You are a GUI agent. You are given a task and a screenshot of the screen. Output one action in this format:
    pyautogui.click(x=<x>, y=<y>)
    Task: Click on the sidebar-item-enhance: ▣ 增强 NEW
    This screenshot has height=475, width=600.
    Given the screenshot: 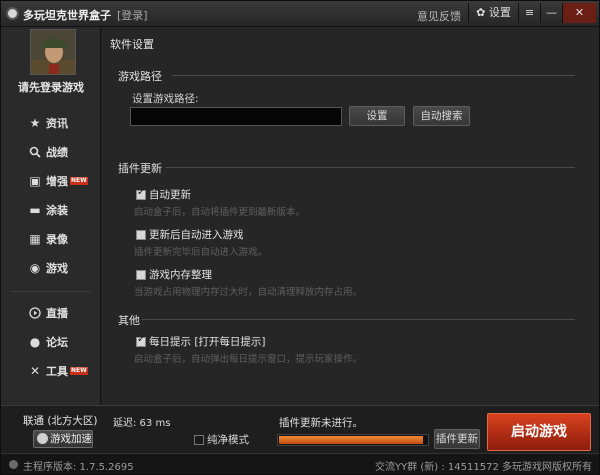 What is the action you would take?
    pyautogui.click(x=57, y=181)
    